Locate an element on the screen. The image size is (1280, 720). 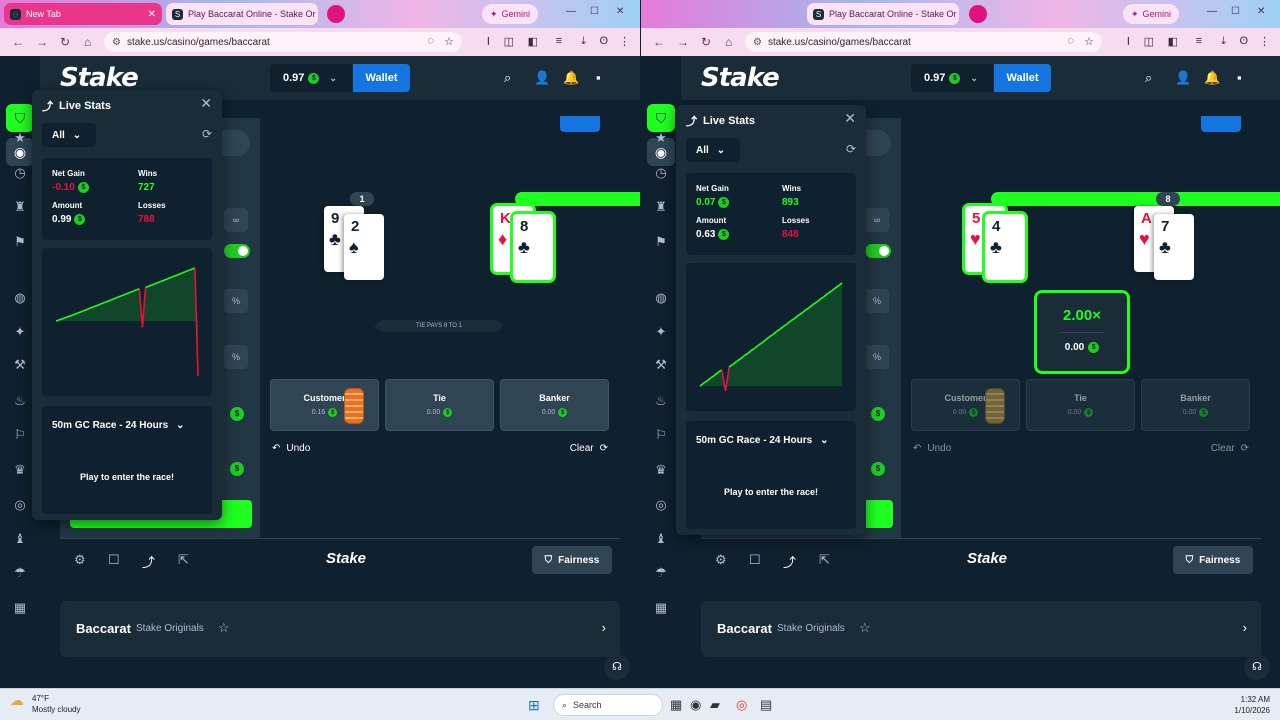
bet-zone-customer: Customer 0.00 $ is located at coordinates (965, 405).